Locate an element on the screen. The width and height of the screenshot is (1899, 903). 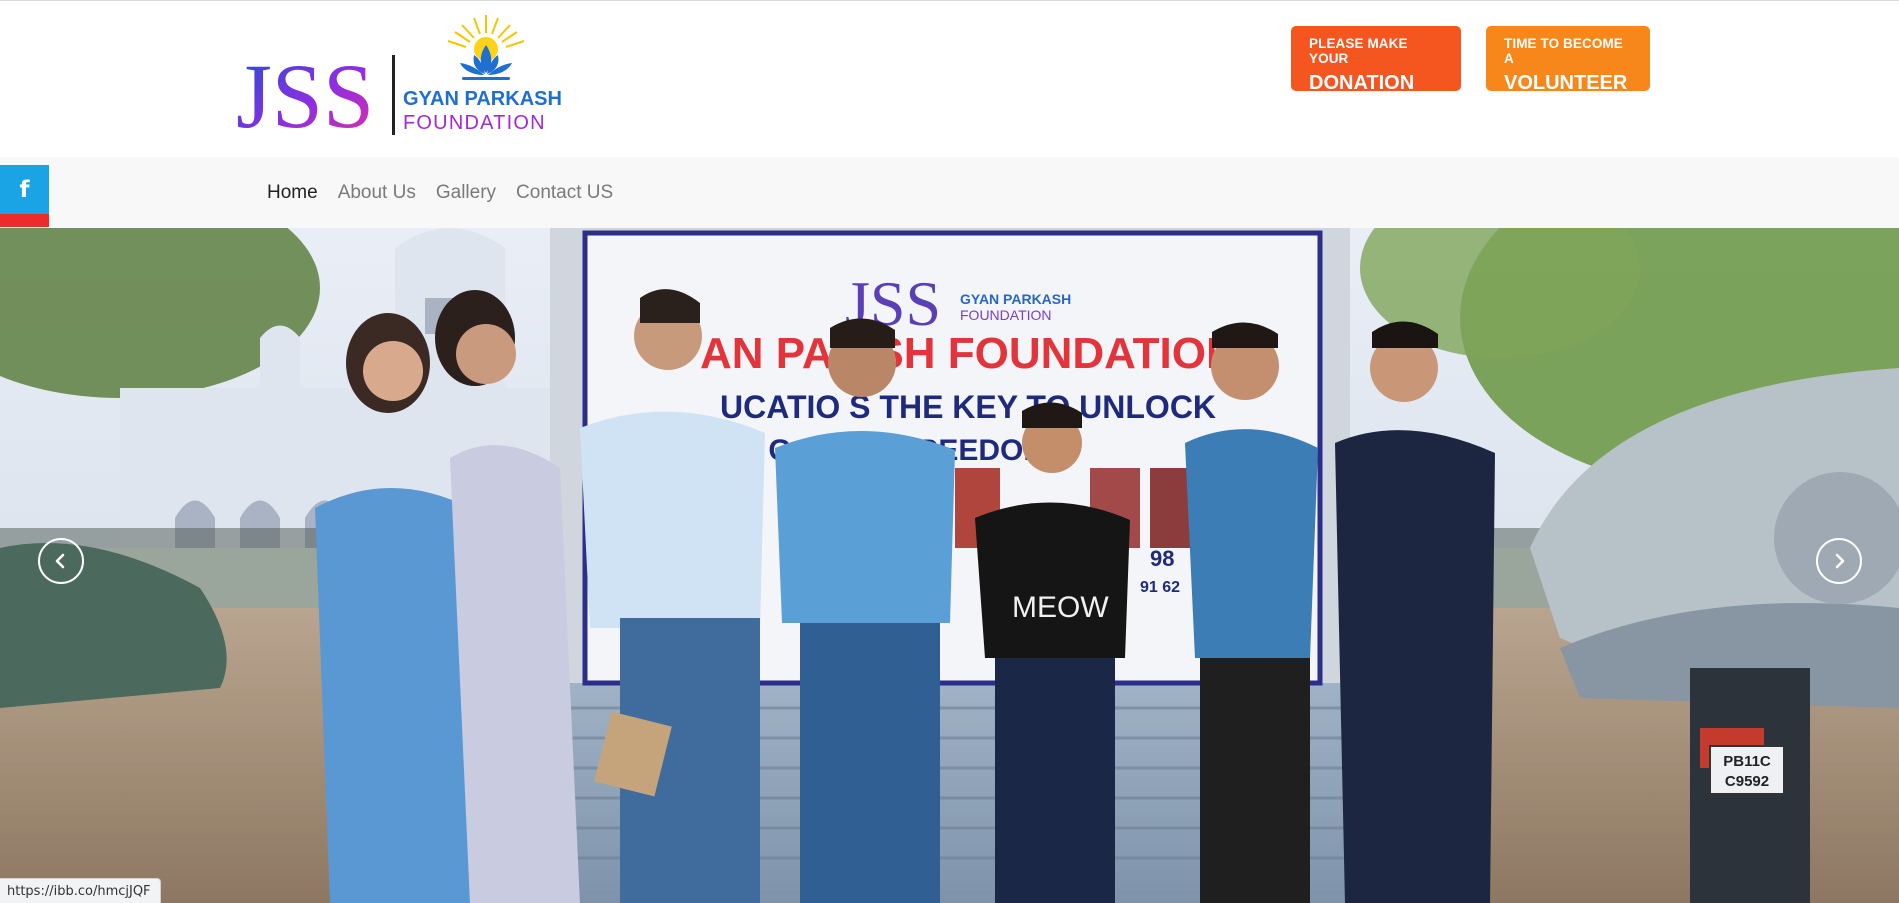
banner-line1: UCATIO S THE KEY TO UNLOCK is located at coordinates (968, 407).